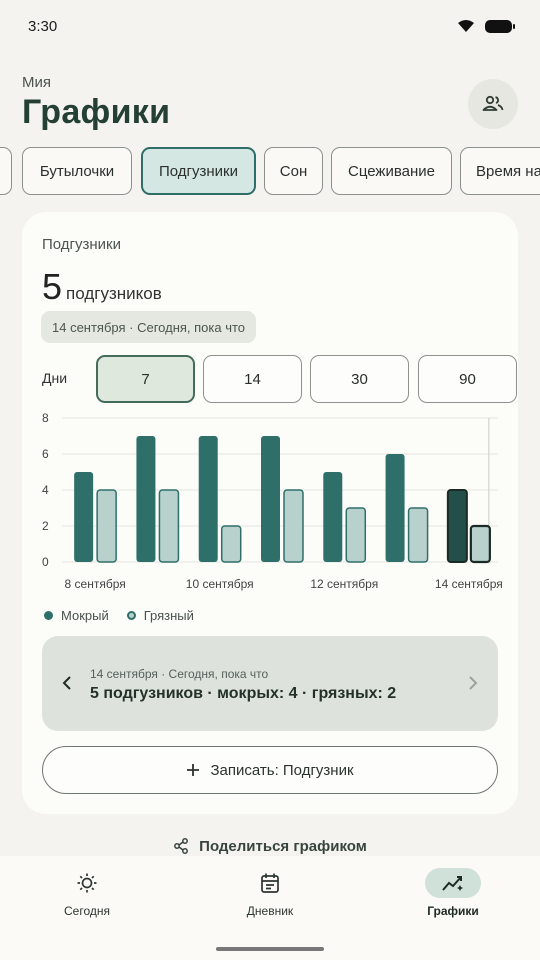  I want to click on y-tick-label: 0, so click(45, 562).